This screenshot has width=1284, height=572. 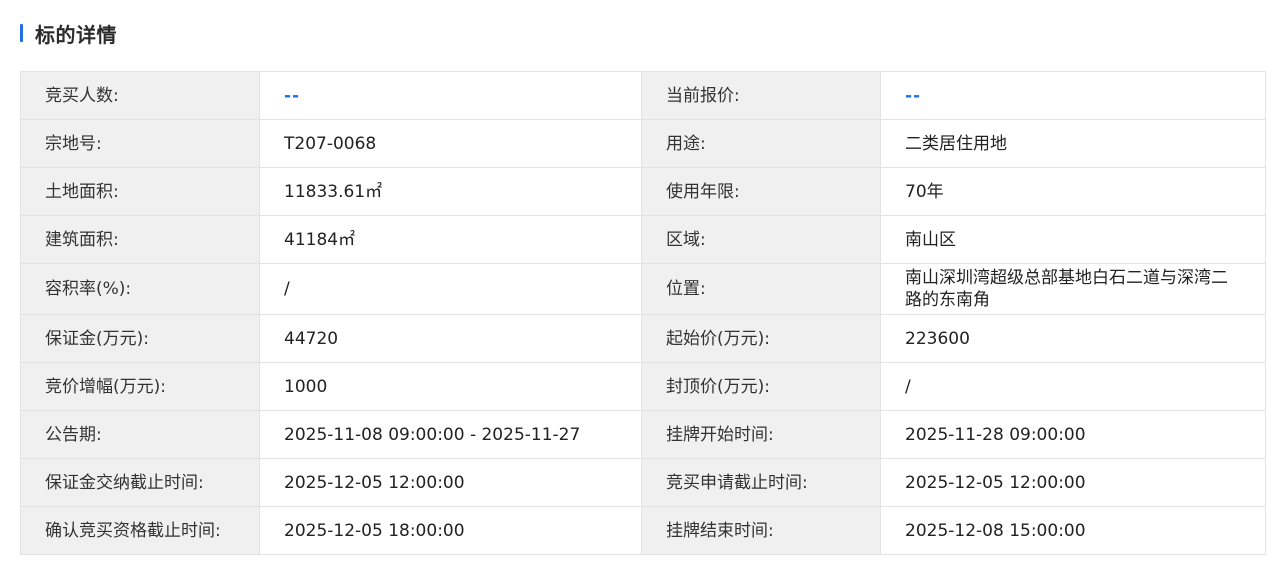 What do you see at coordinates (1073, 95) in the screenshot?
I see `current-bid-value: --` at bounding box center [1073, 95].